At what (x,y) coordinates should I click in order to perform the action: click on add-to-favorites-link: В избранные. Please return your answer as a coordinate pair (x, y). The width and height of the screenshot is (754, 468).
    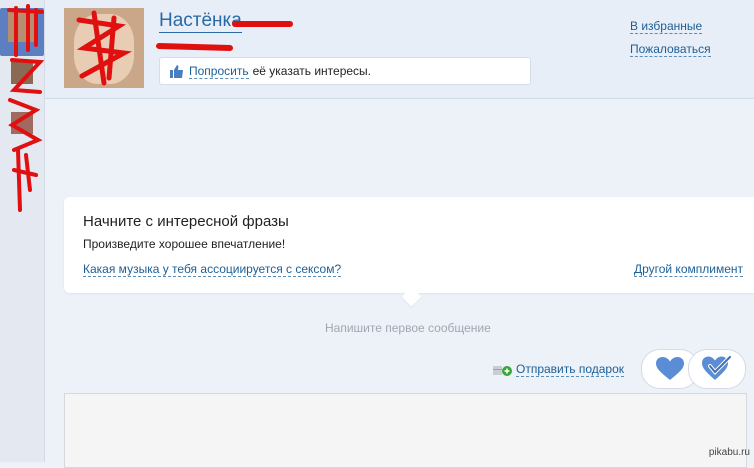
    Looking at the image, I should click on (666, 26).